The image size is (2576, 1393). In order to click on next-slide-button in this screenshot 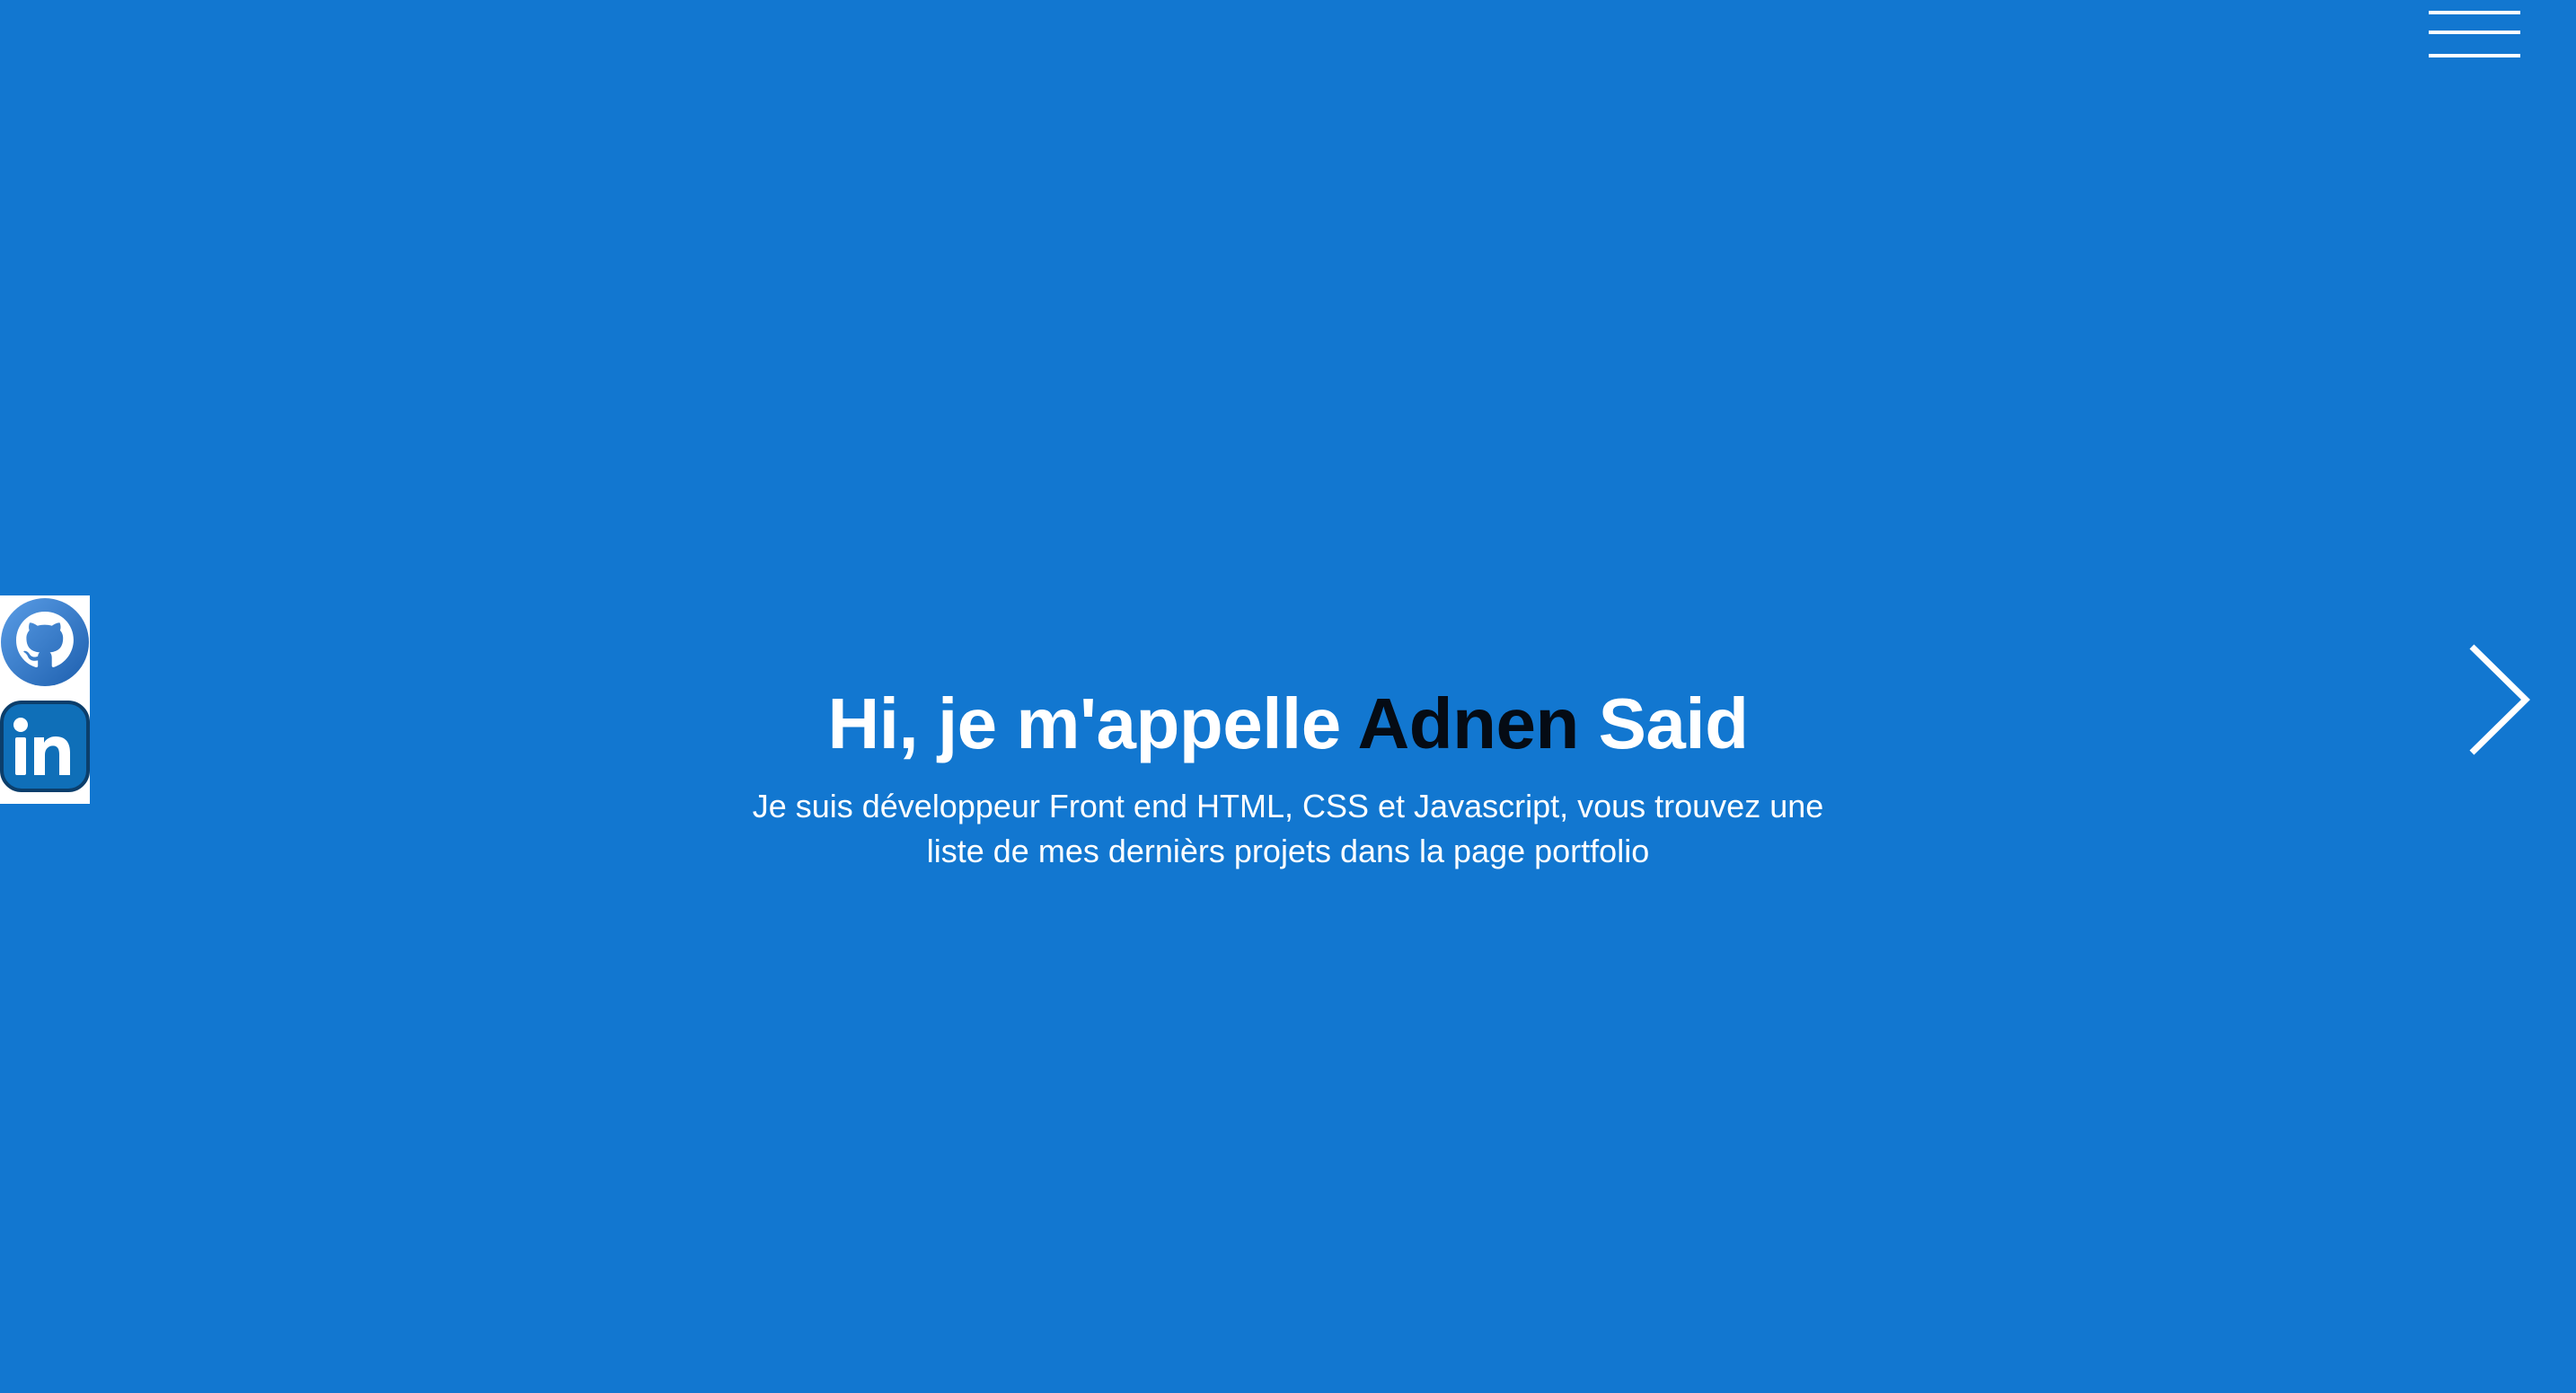, I will do `click(2499, 699)`.